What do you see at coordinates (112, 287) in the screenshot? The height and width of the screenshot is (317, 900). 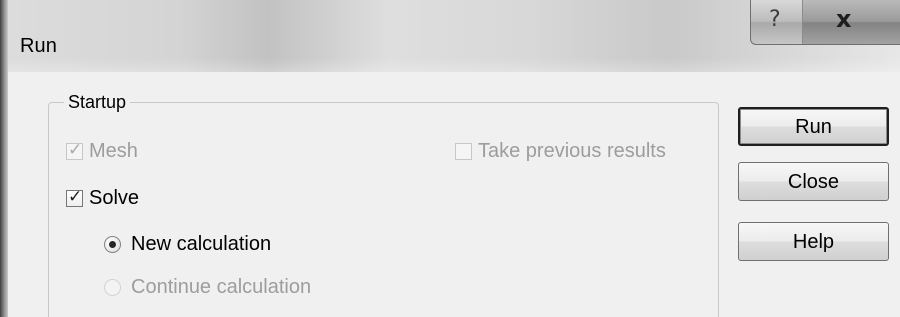 I see `continue-calculation-radio-circle` at bounding box center [112, 287].